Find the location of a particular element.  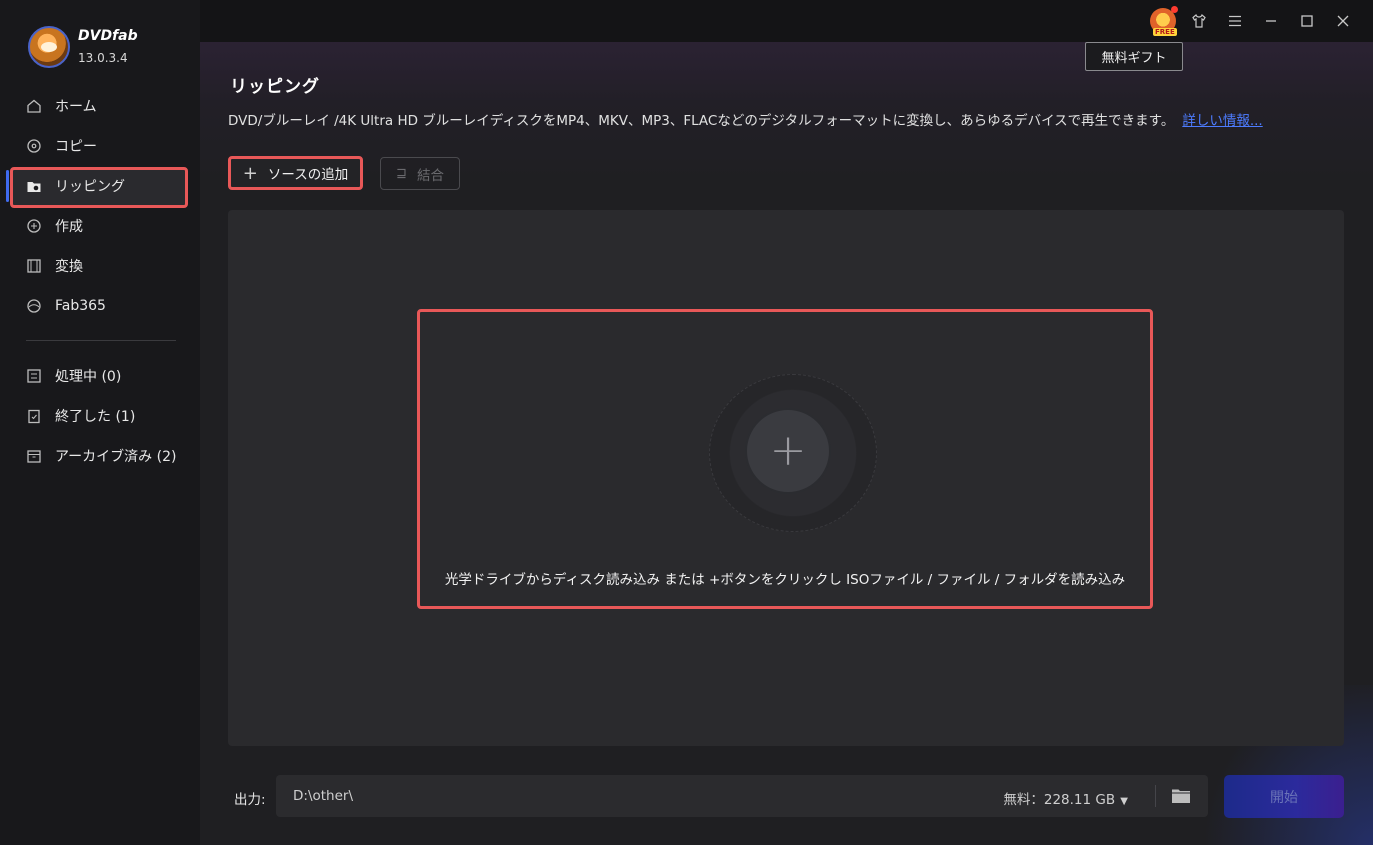

add-source-label: ソースの追加 is located at coordinates (308, 175).